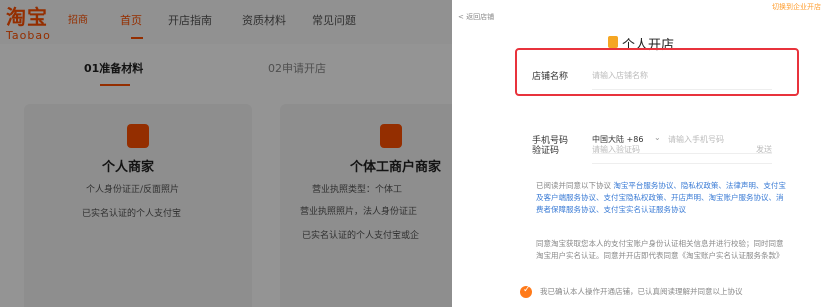 The image size is (829, 307). Describe the element at coordinates (641, 291) in the screenshot. I see `confirm-text: 我已确认本人操作开通店铺，已认真阅读理解并同意以上协议` at that location.